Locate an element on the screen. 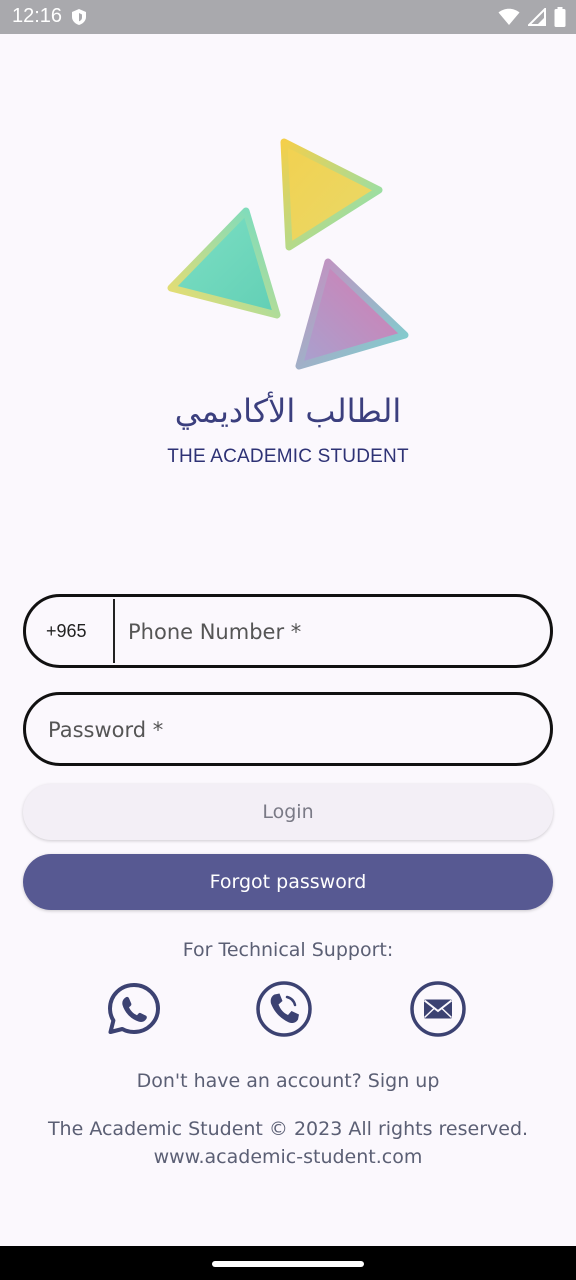 The height and width of the screenshot is (1280, 576). brand-logo is located at coordinates (288, 254).